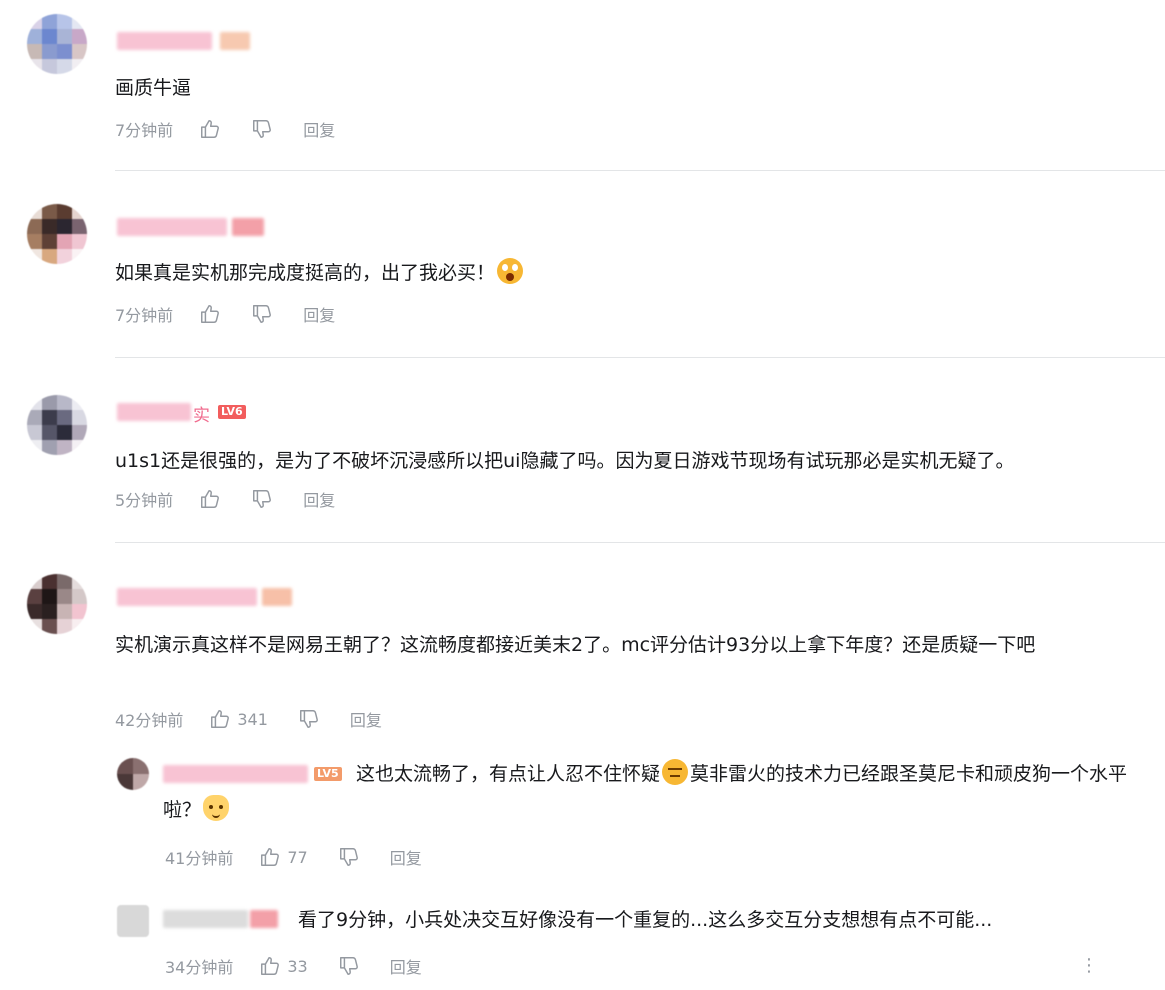 Image resolution: width=1165 pixels, height=990 pixels. I want to click on reply-text-part-a: 这也太流畅了，有点让人忍不住怀疑, so click(508, 774).